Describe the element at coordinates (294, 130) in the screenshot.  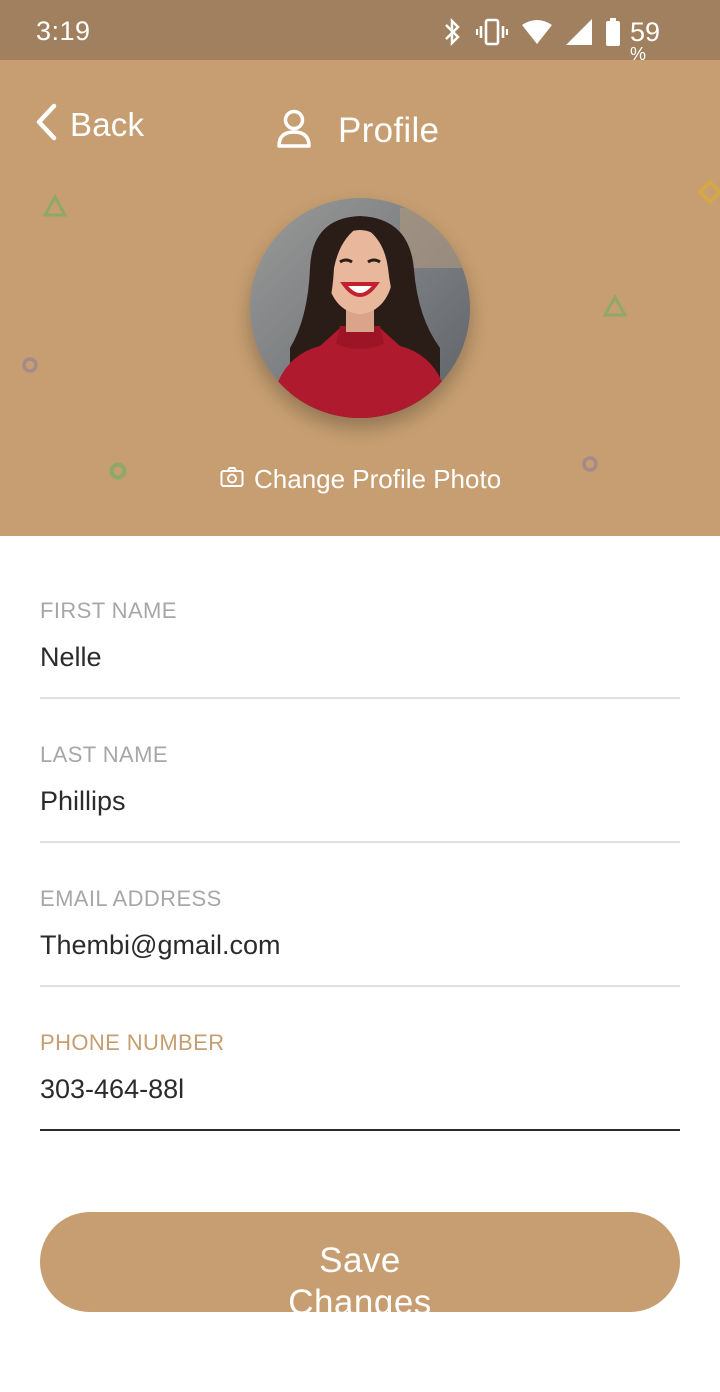
I see `user-icon` at that location.